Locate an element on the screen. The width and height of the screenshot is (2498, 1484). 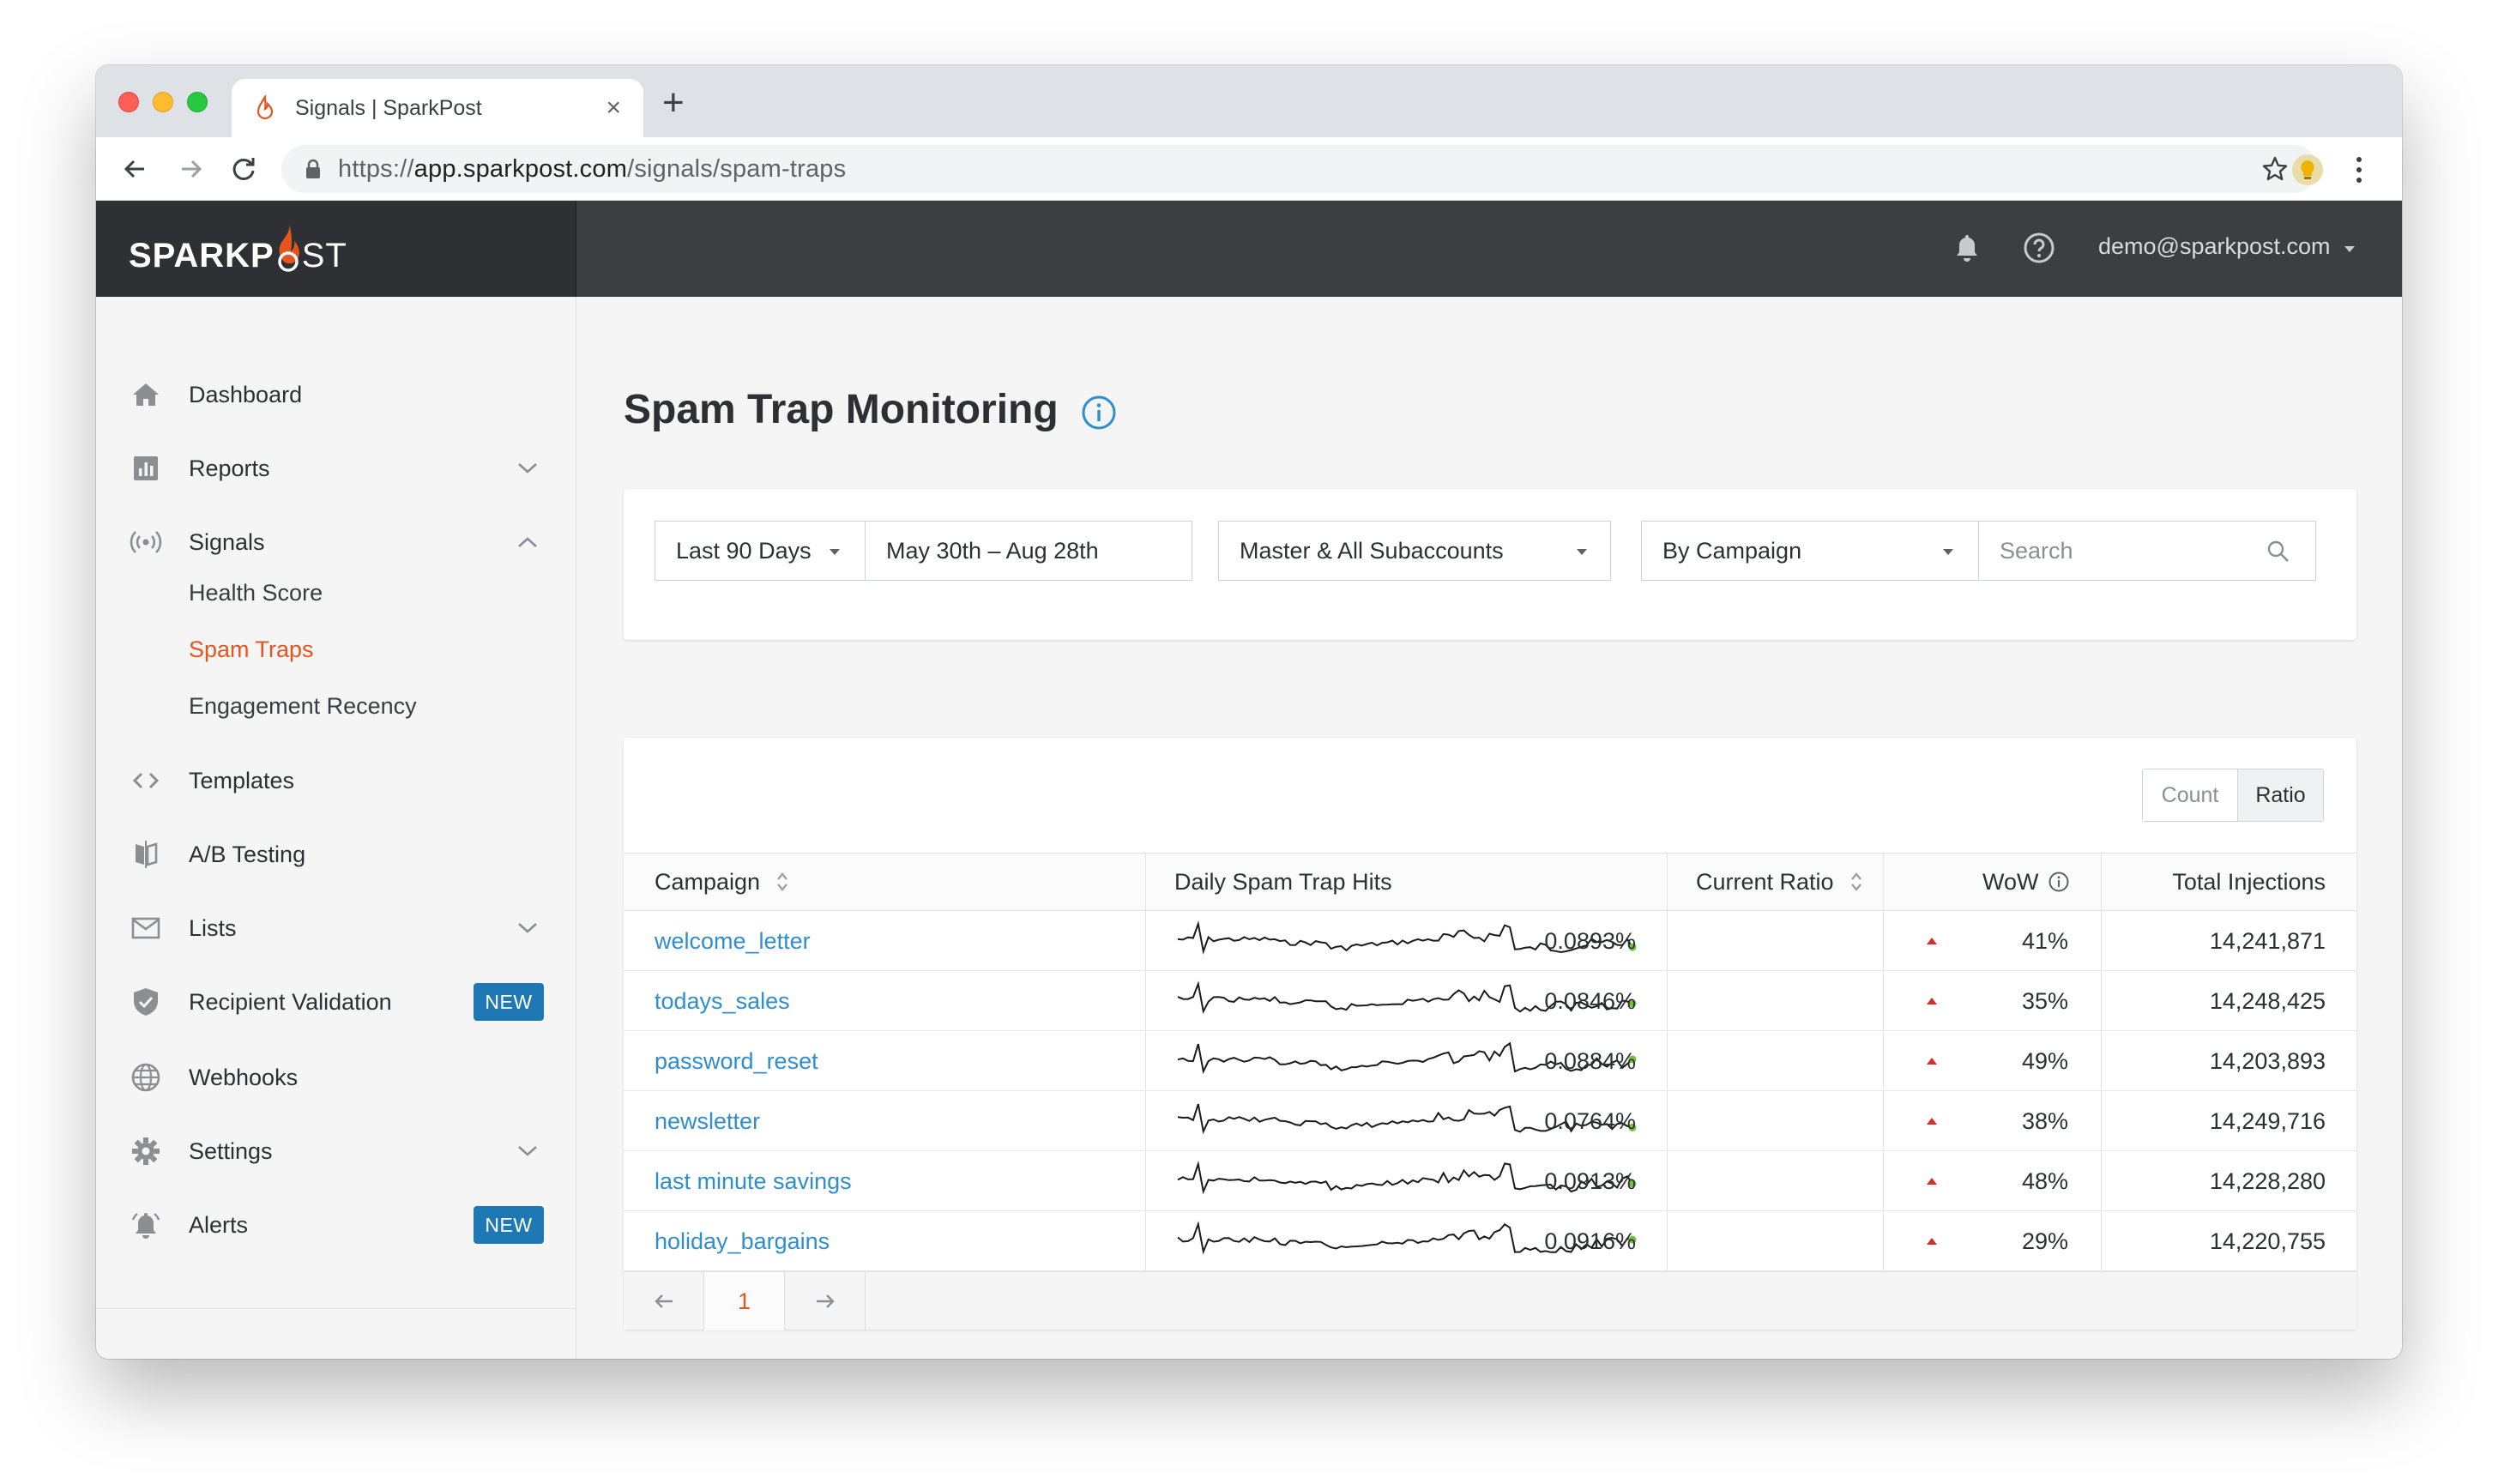
kebab-menu-icon is located at coordinates (2359, 170).